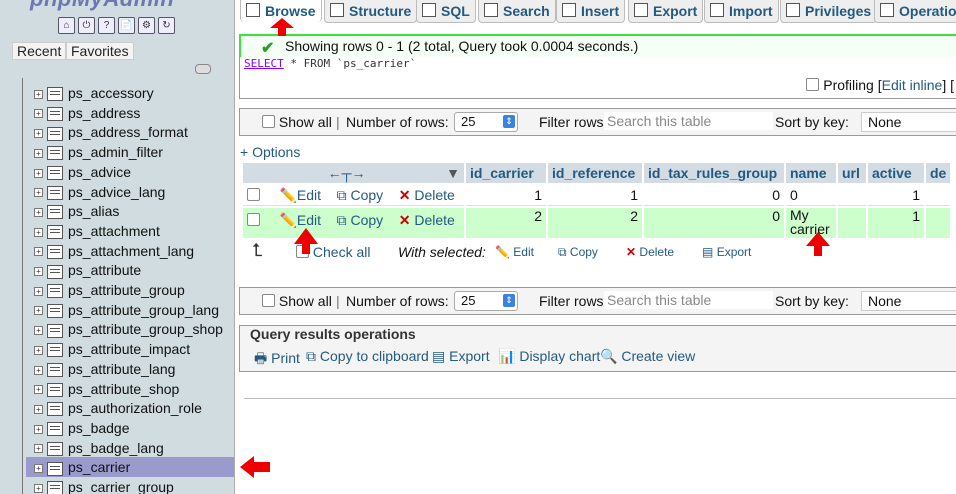 Image resolution: width=956 pixels, height=494 pixels. Describe the element at coordinates (255, 467) in the screenshot. I see `arrow-ps-carrier` at that location.